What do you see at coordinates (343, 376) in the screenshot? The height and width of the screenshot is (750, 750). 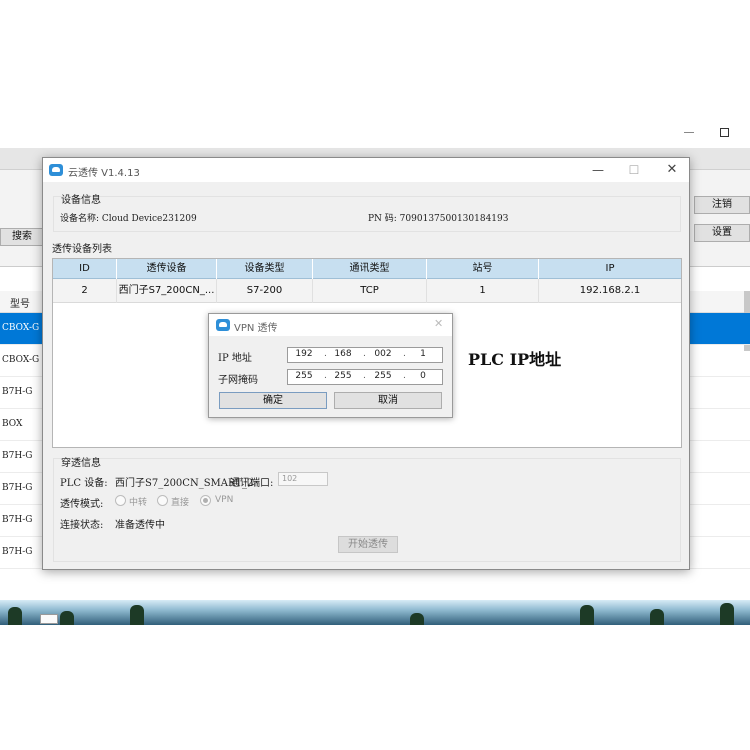 I see `mask-octet-2: 255` at bounding box center [343, 376].